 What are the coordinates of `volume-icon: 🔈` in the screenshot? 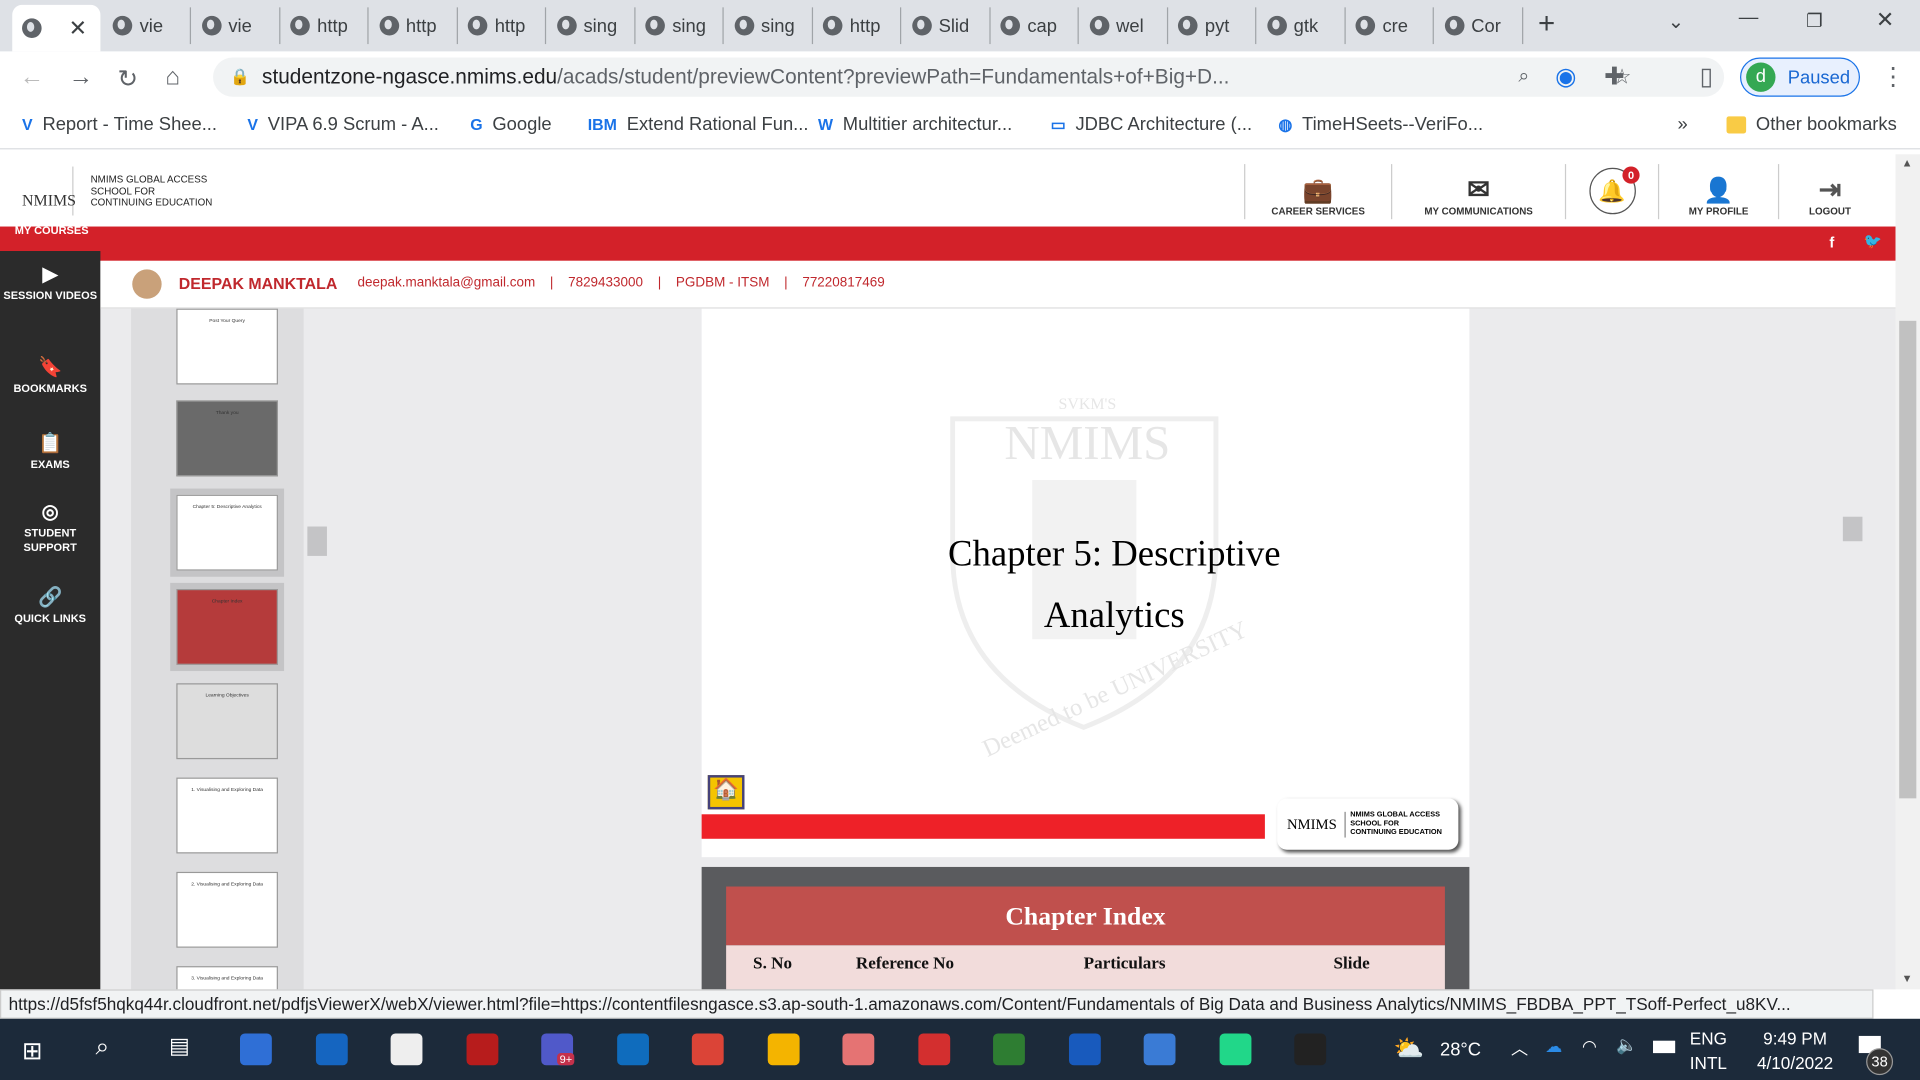 It's located at (1626, 1045).